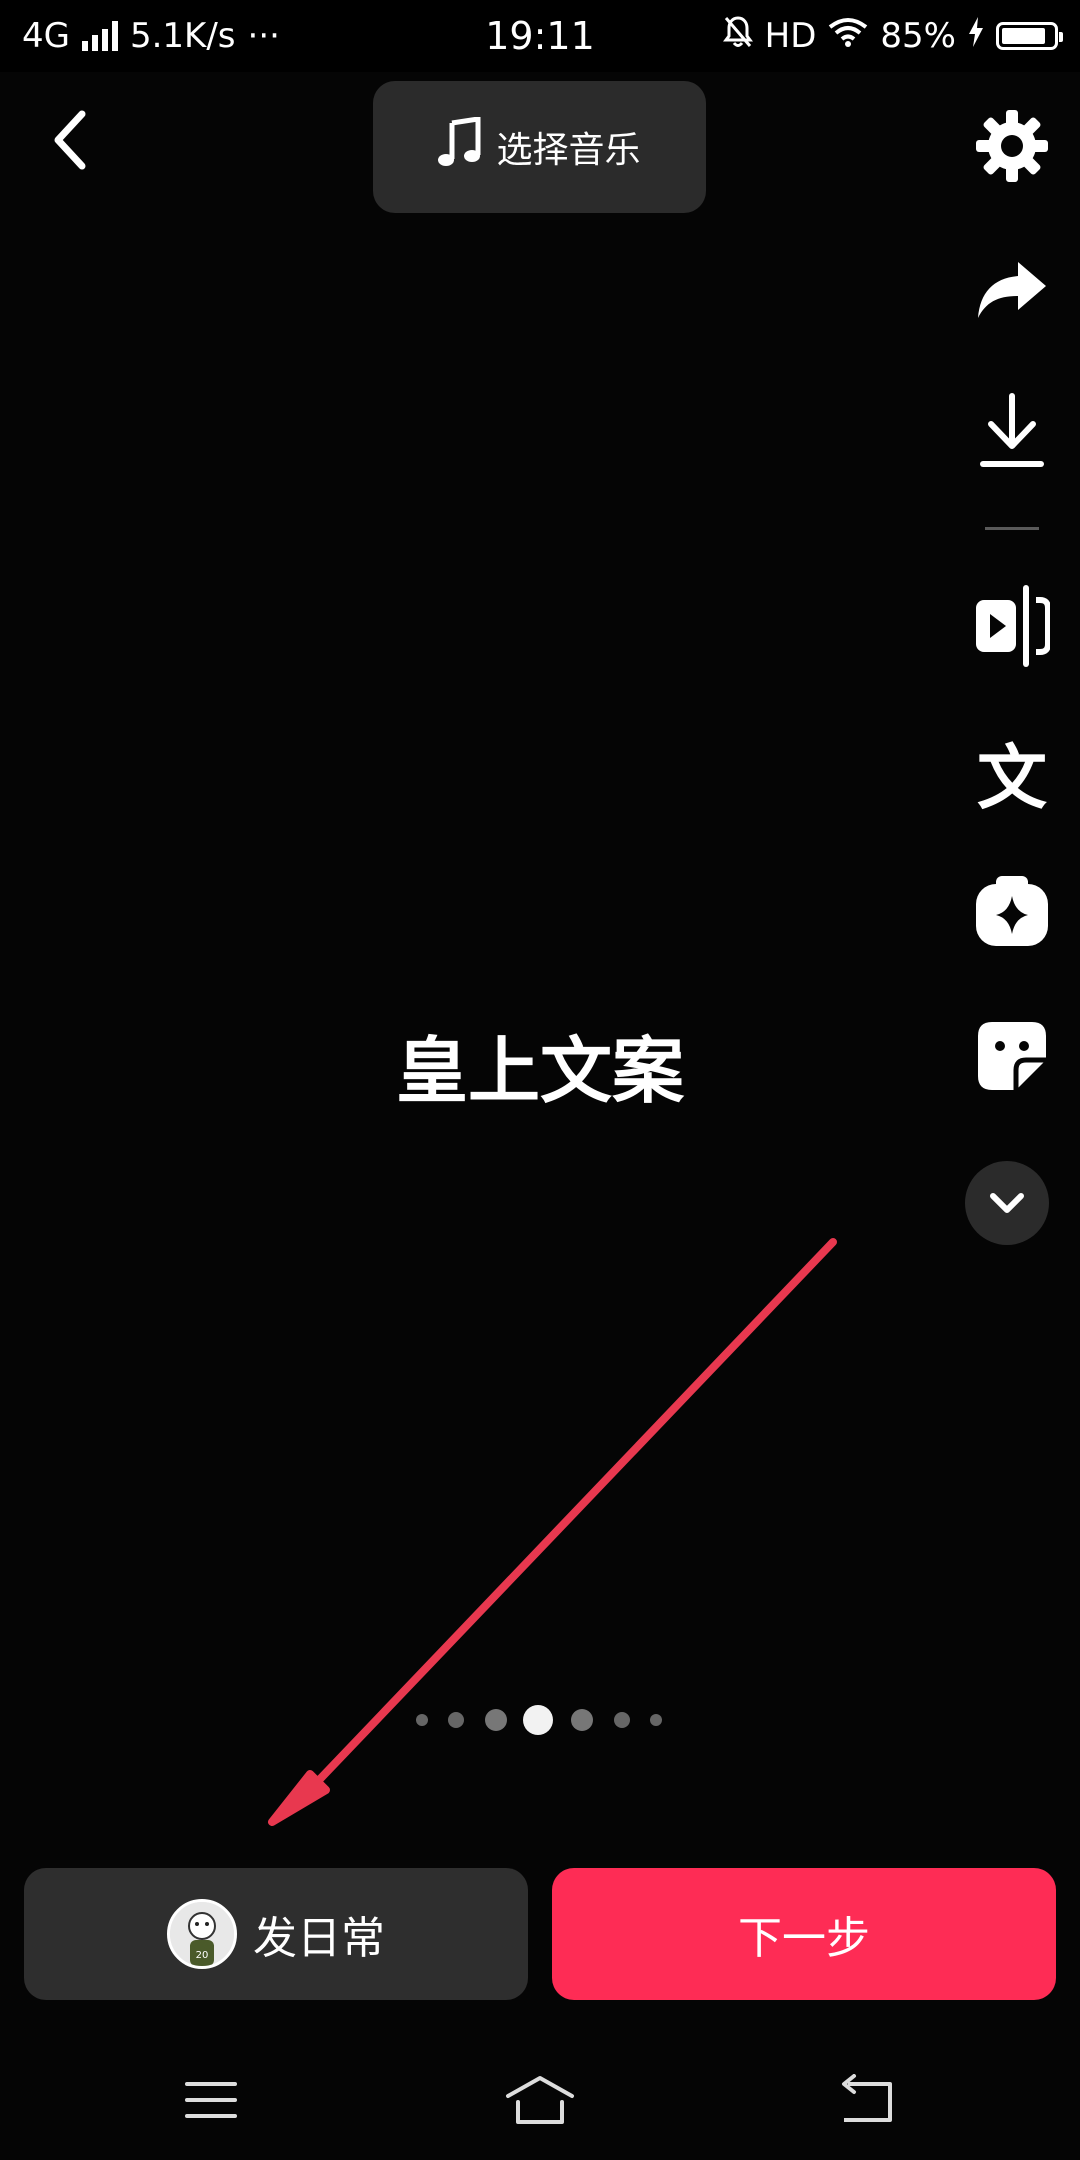 The width and height of the screenshot is (1080, 2160). Describe the element at coordinates (552, 1532) in the screenshot. I see `annotation-arrow` at that location.